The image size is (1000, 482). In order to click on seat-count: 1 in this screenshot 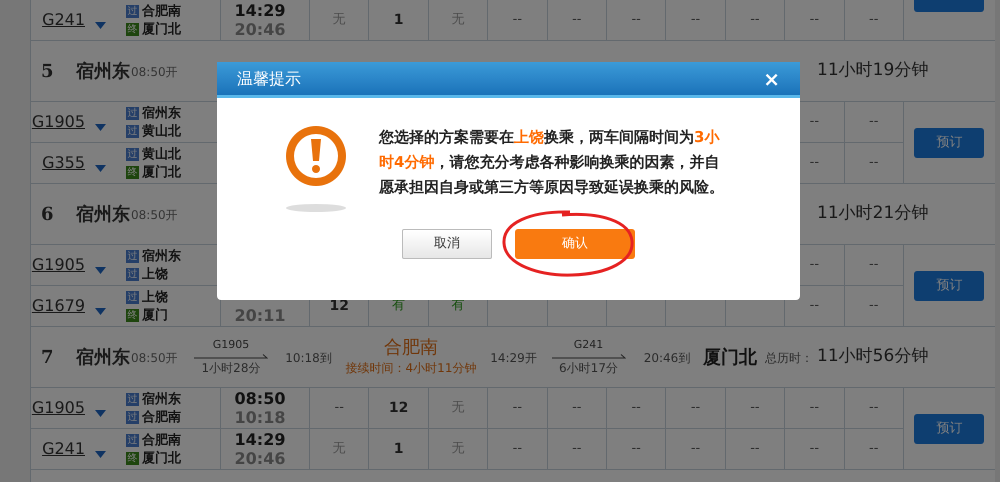, I will do `click(399, 20)`.